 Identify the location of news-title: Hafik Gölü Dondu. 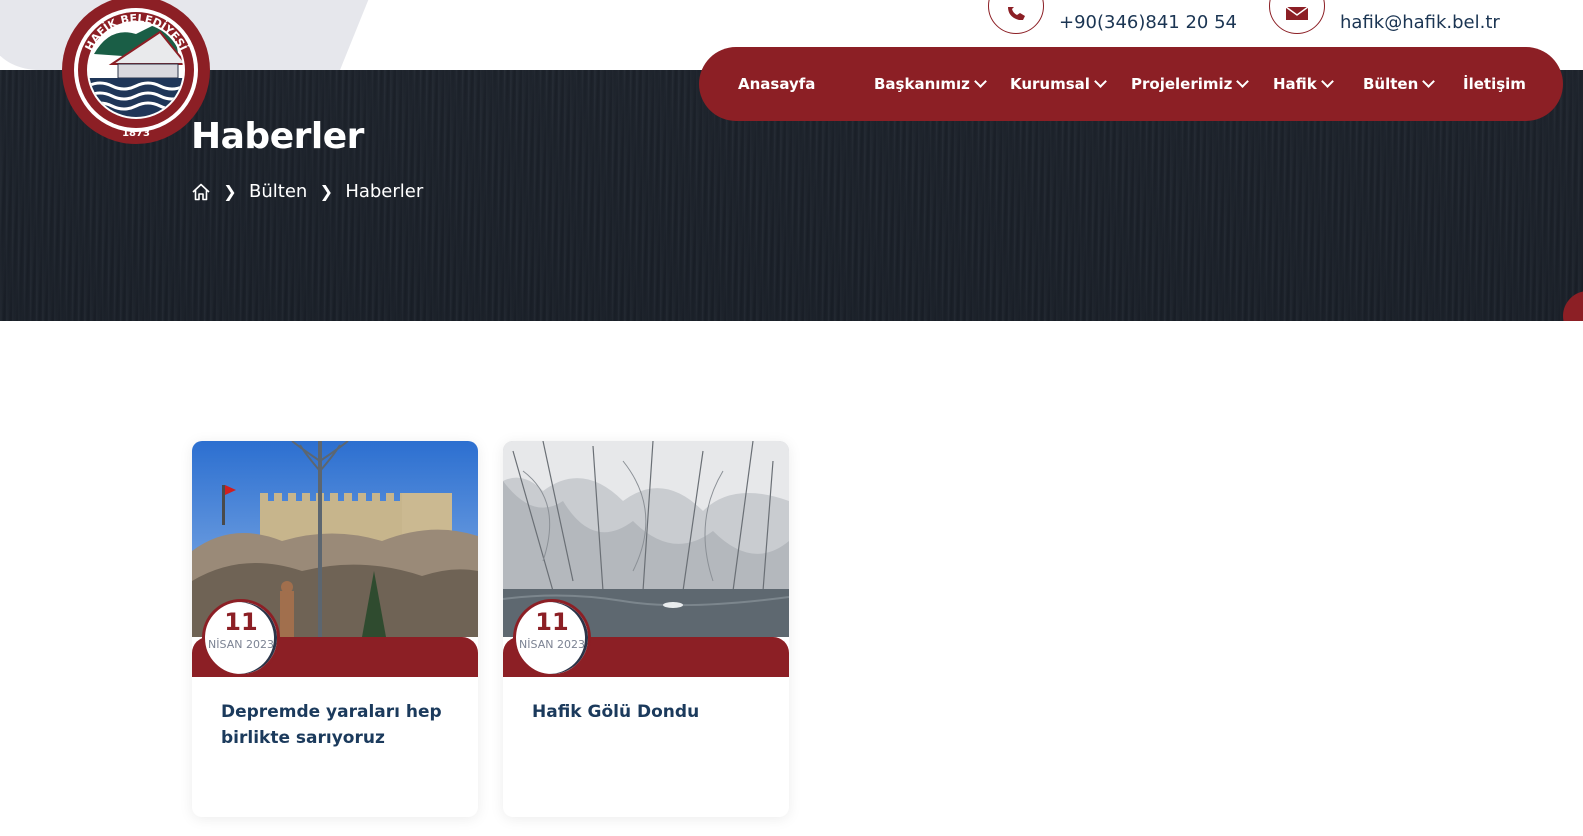
(649, 712).